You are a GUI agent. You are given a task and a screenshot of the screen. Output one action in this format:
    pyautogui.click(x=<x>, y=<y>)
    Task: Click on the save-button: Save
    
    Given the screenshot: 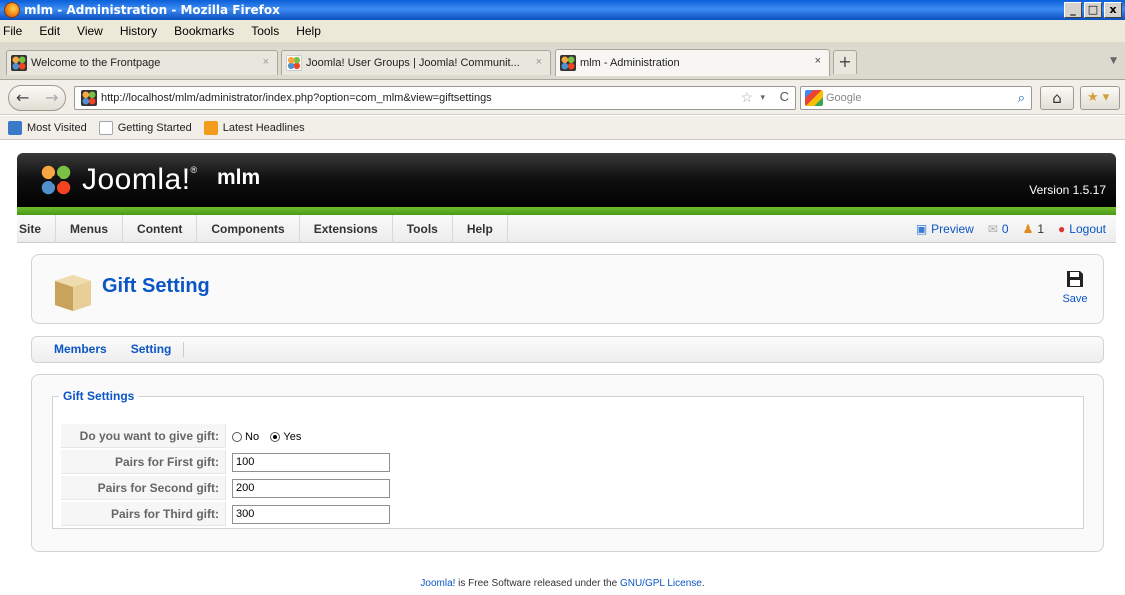 What is the action you would take?
    pyautogui.click(x=1075, y=287)
    